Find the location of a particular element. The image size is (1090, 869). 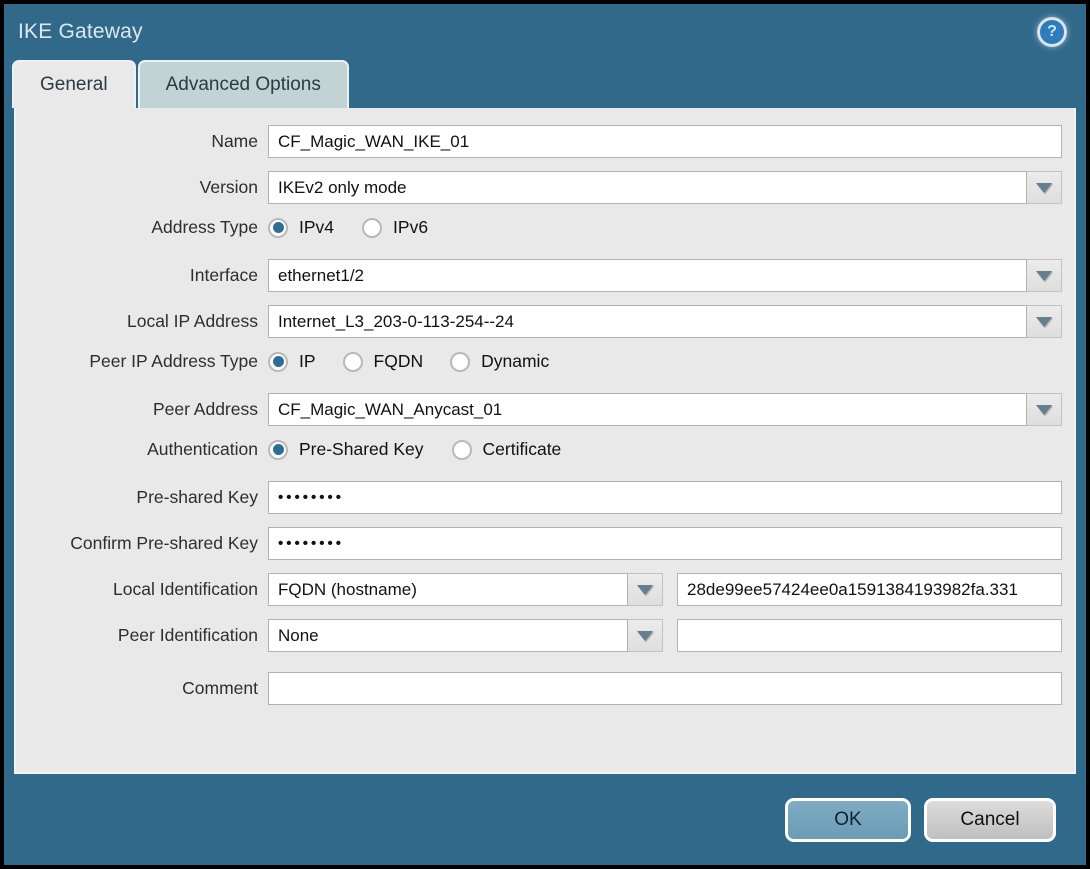

peer-address-select-input is located at coordinates (647, 409).